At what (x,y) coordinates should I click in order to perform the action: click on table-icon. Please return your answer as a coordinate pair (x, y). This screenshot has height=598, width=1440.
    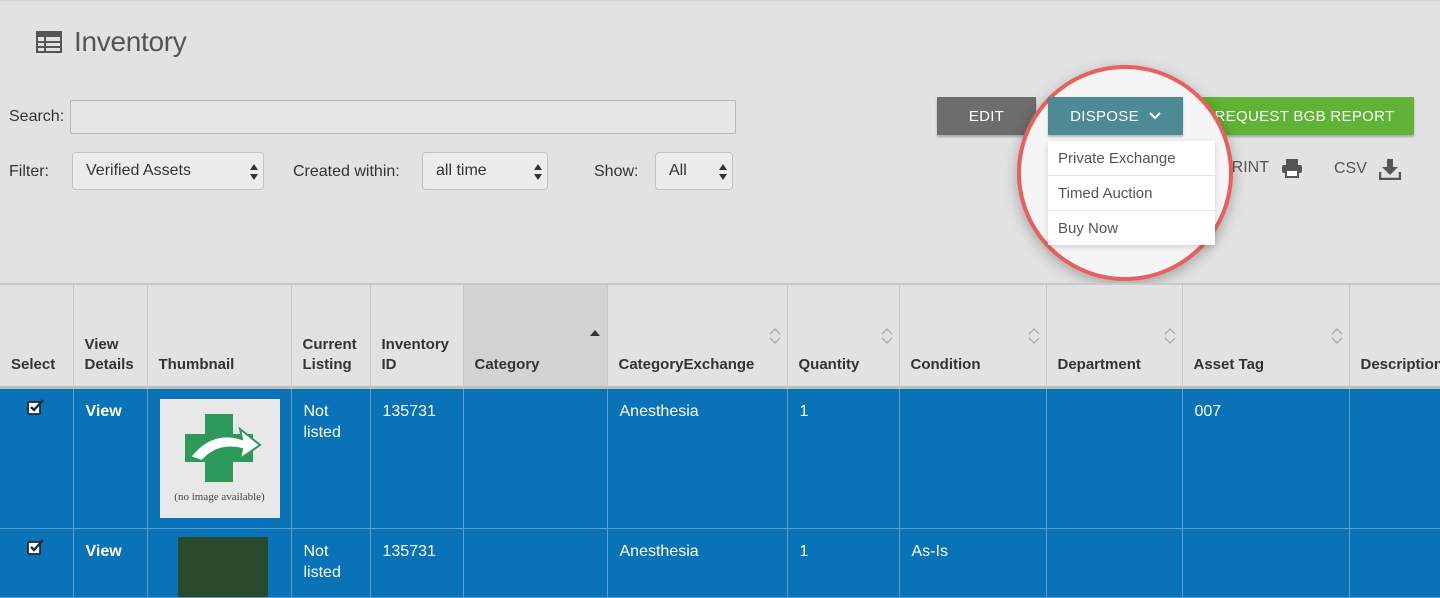
    Looking at the image, I should click on (49, 42).